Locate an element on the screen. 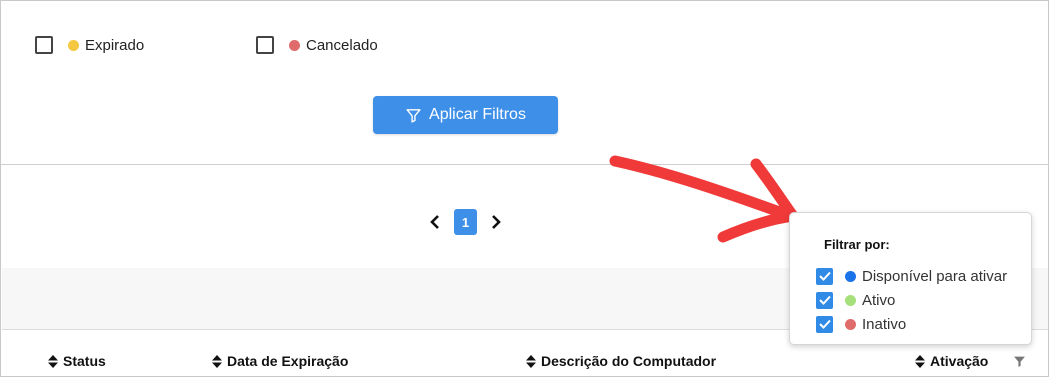  column-header-expiration-date: Data de Expiração is located at coordinates (280, 361).